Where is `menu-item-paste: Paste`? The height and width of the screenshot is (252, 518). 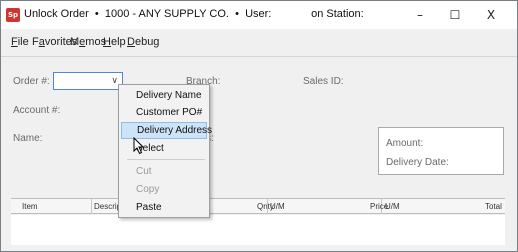 menu-item-paste: Paste is located at coordinates (164, 207).